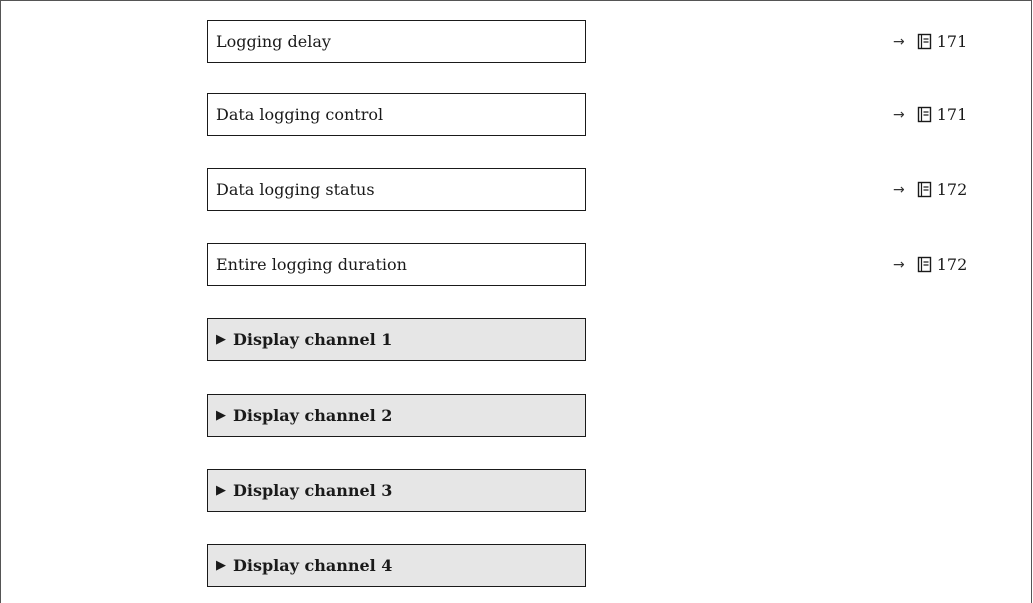 This screenshot has width=1033, height=603. What do you see at coordinates (313, 490) in the screenshot?
I see `submenu-label: Display channel 3` at bounding box center [313, 490].